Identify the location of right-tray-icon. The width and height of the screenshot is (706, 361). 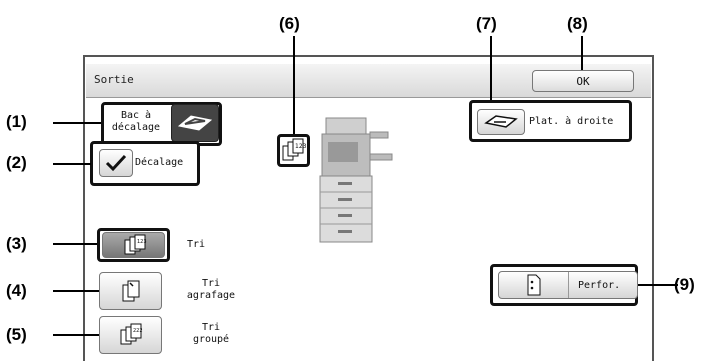
(501, 121).